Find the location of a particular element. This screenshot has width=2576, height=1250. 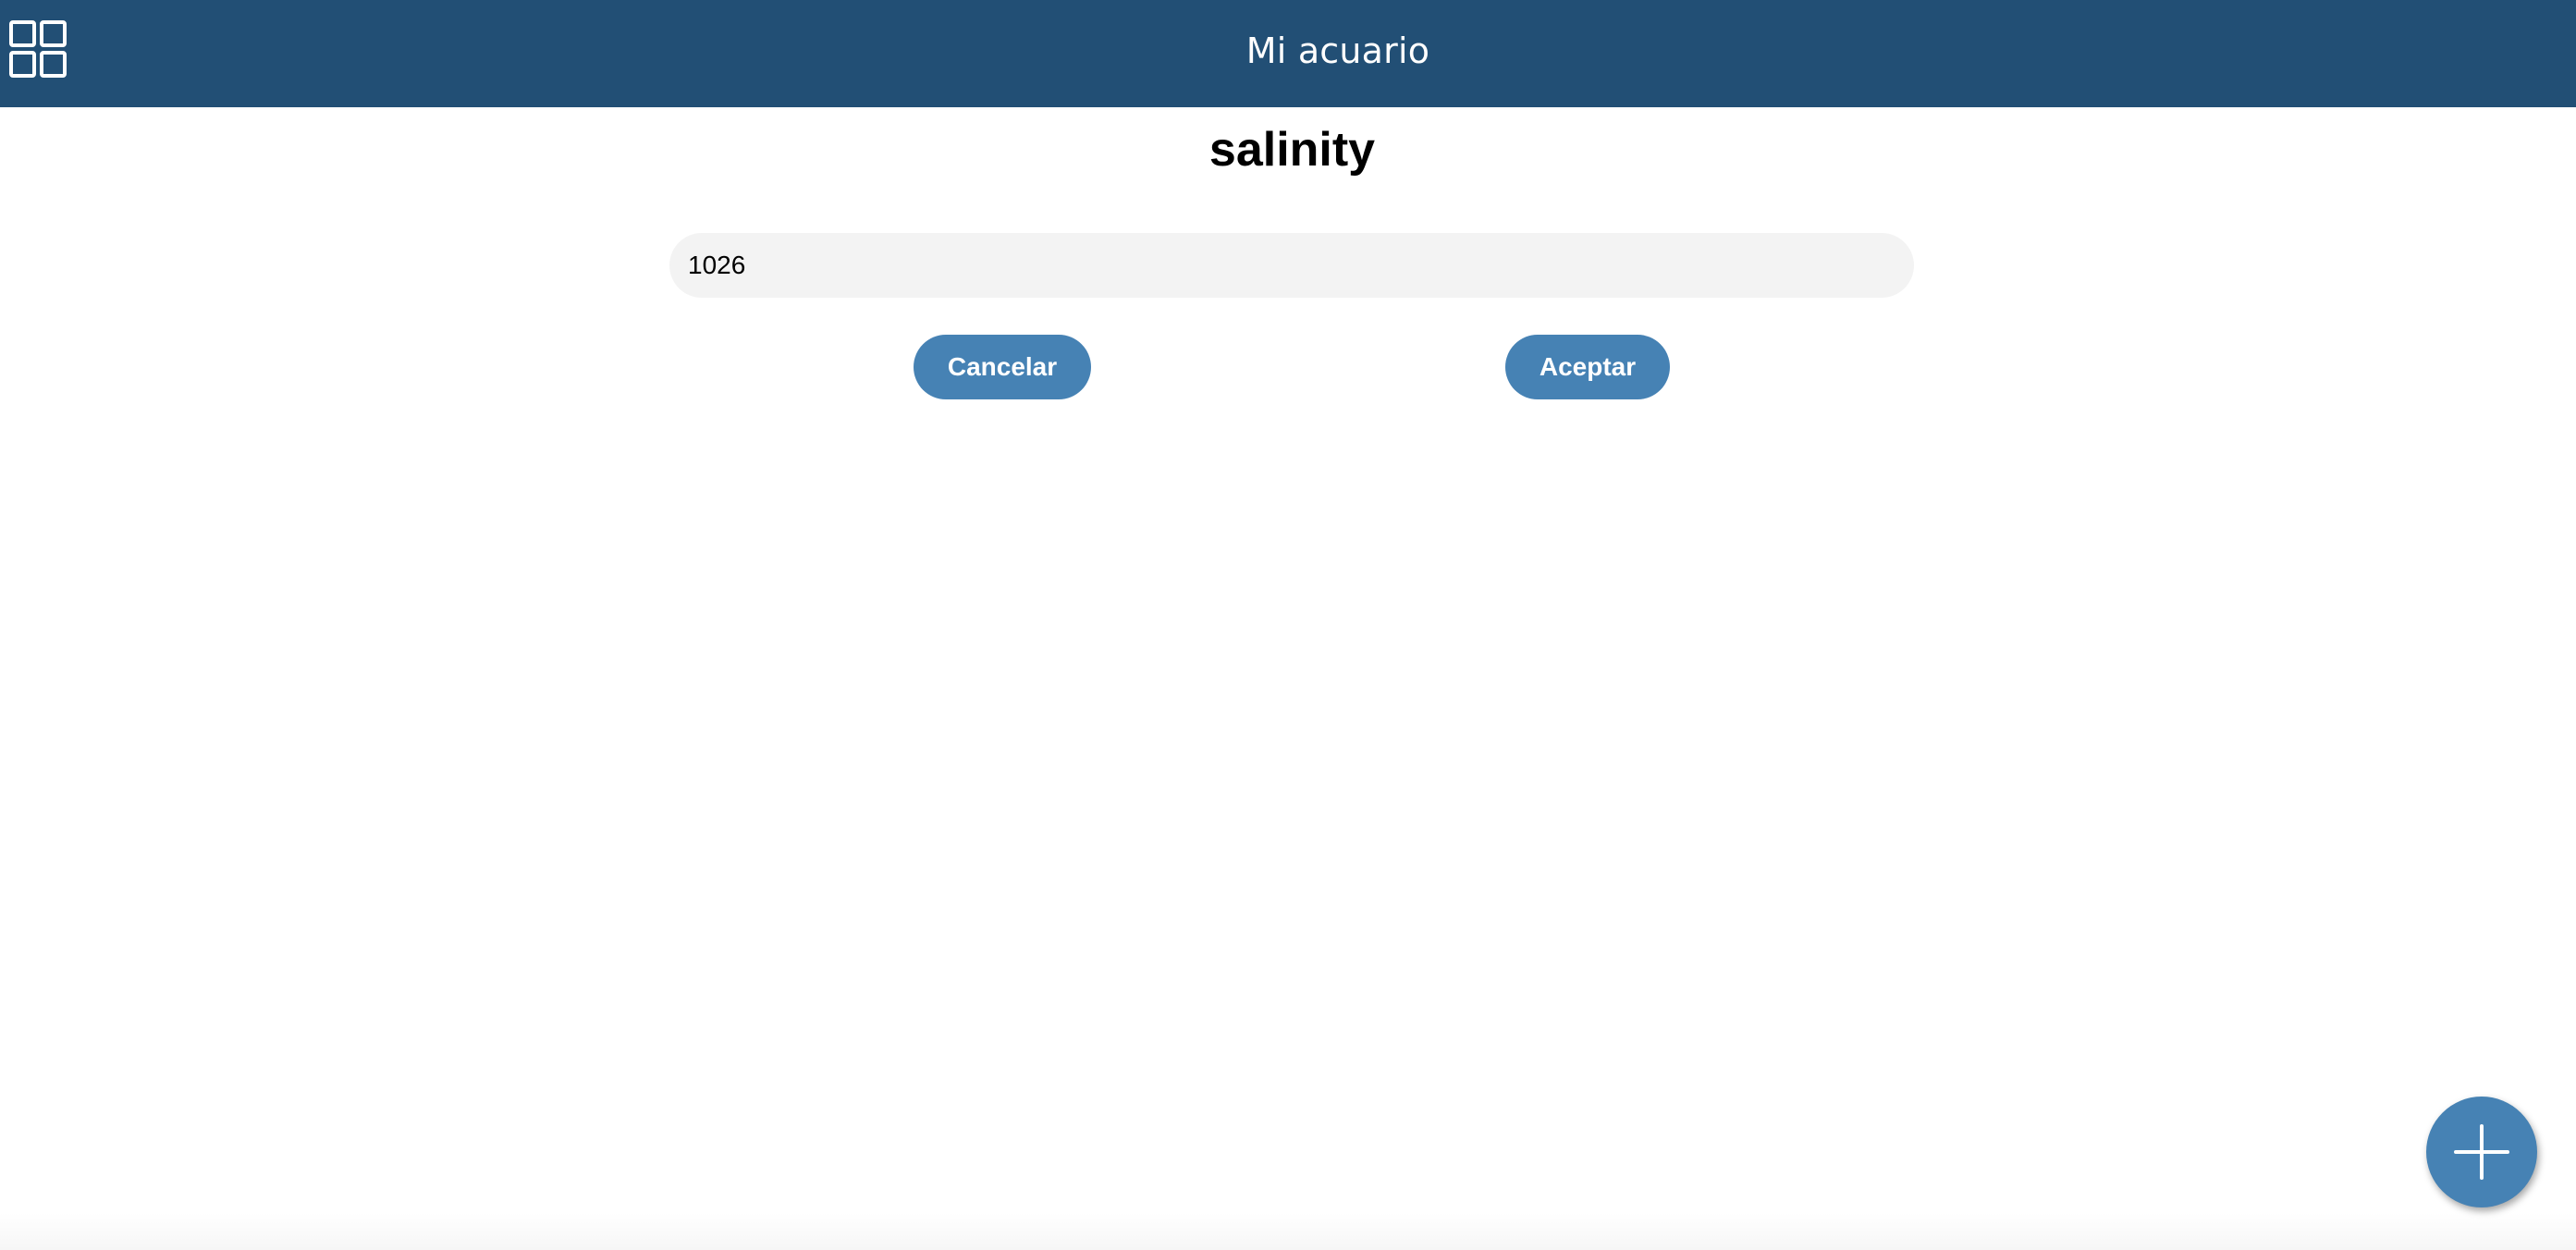

add-fab-button is located at coordinates (2481, 1152).